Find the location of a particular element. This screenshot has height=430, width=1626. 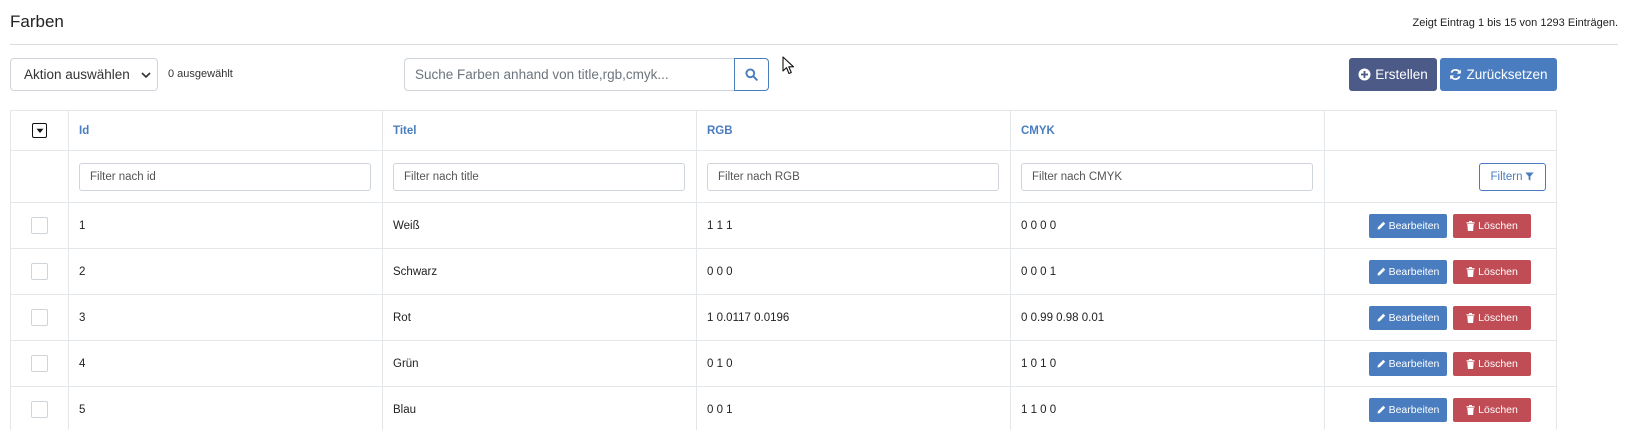

filter-title-cell is located at coordinates (540, 176).